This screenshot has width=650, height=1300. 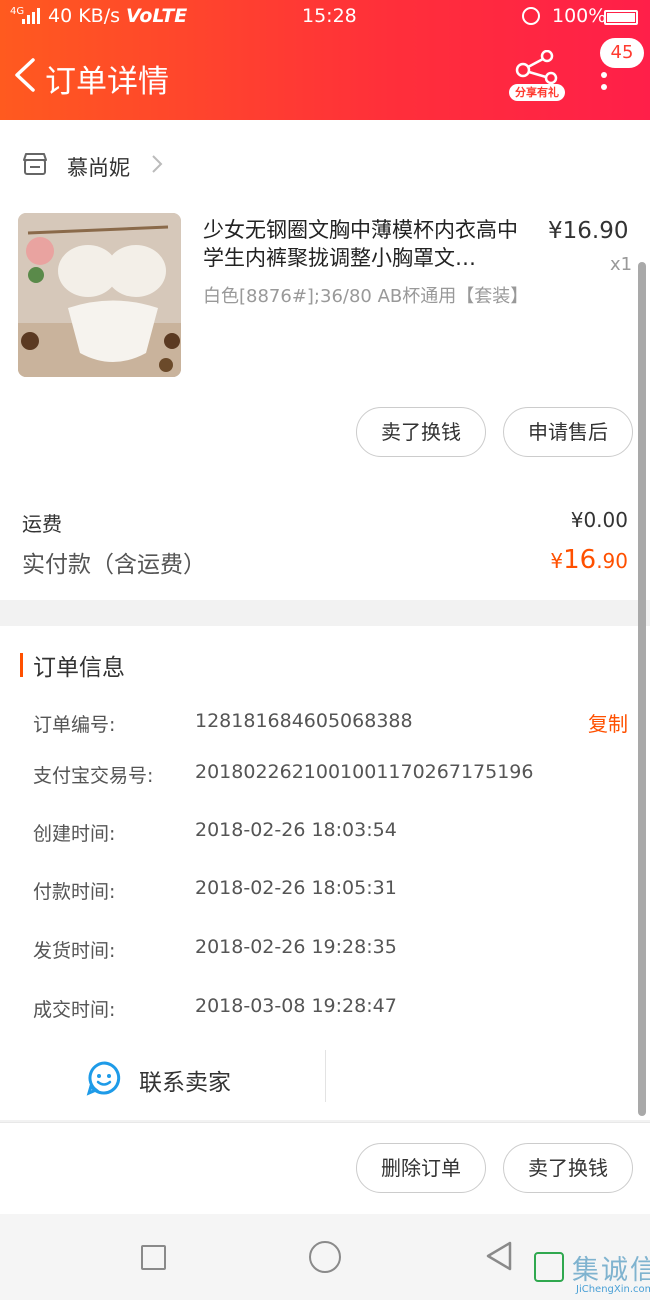 I want to click on app-header: 4G 40 KB/s VoLTE 15:28 100% 订单详情 分享有礼 45, so click(x=325, y=60).